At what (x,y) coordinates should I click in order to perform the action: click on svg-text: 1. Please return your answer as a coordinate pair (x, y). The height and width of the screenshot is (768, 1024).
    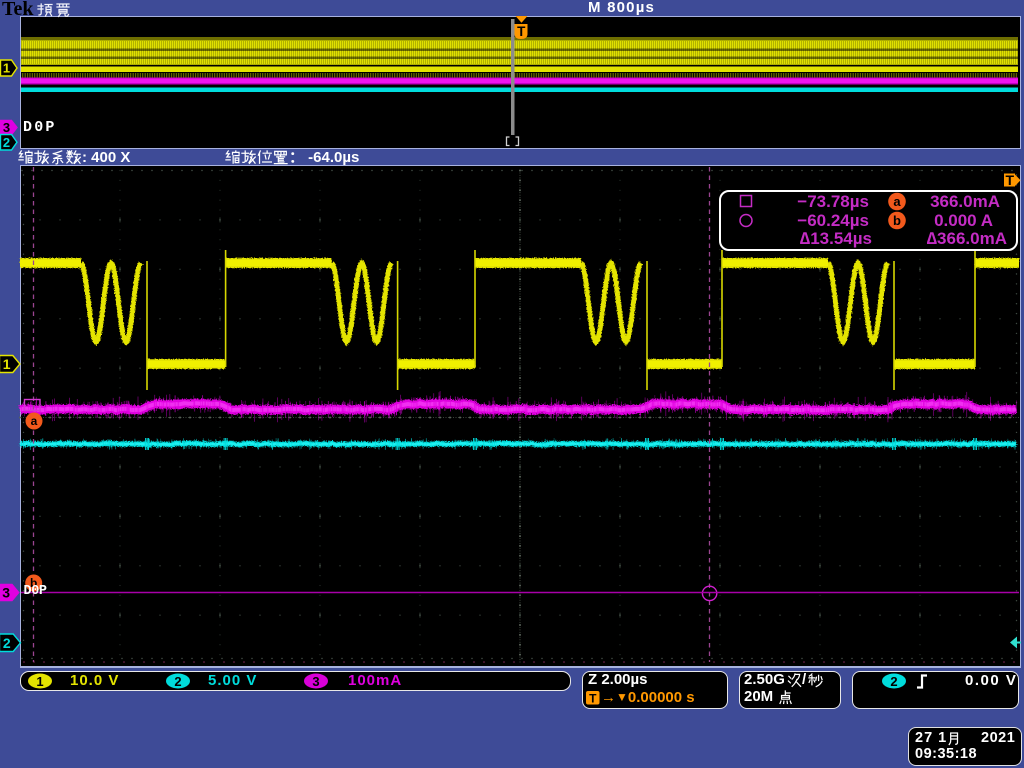
    Looking at the image, I should click on (39, 681).